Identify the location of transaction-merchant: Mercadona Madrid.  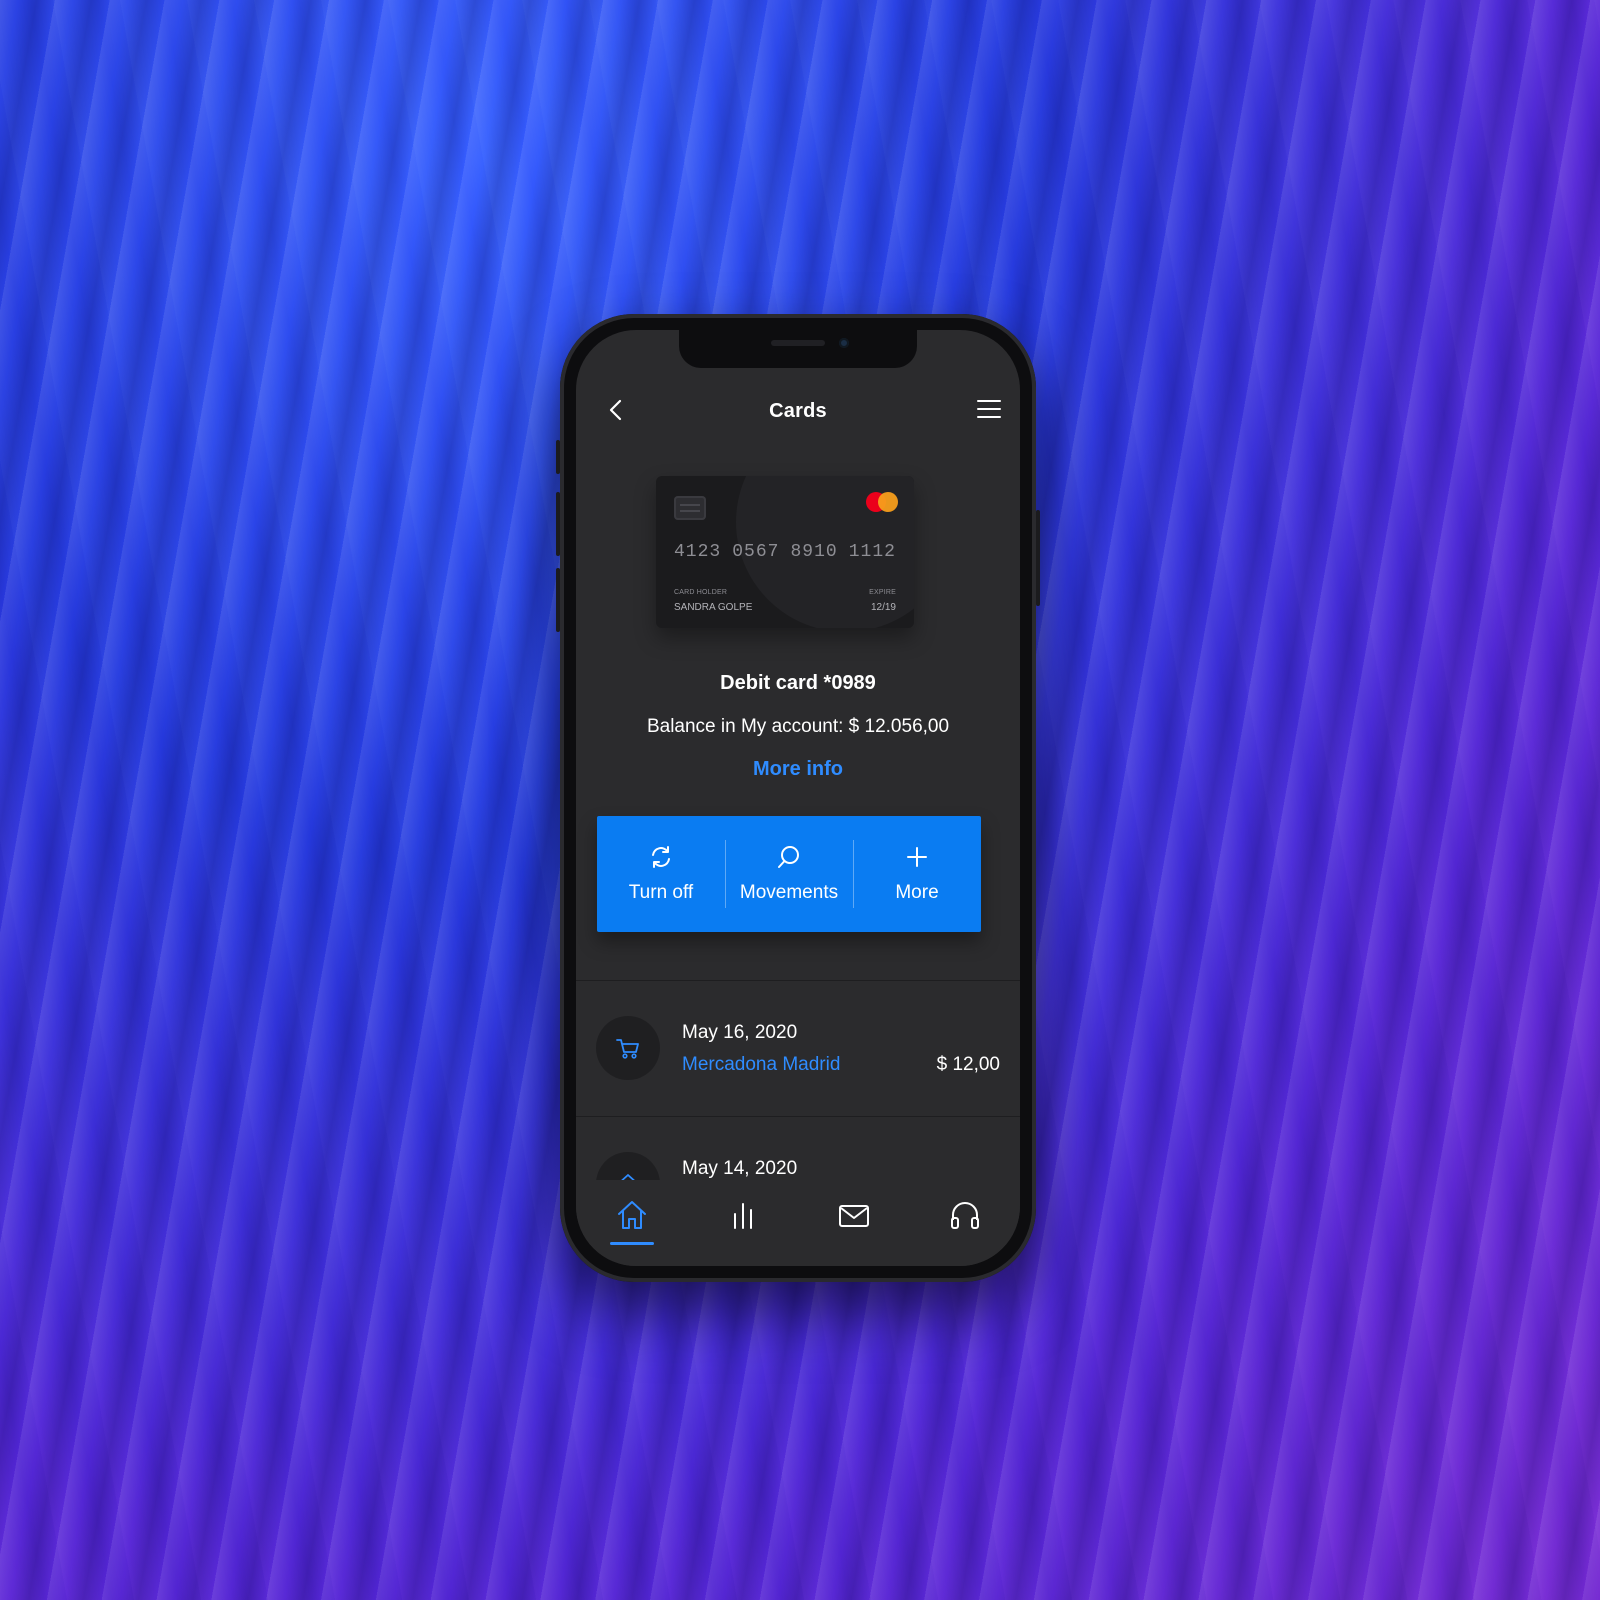
(761, 1064).